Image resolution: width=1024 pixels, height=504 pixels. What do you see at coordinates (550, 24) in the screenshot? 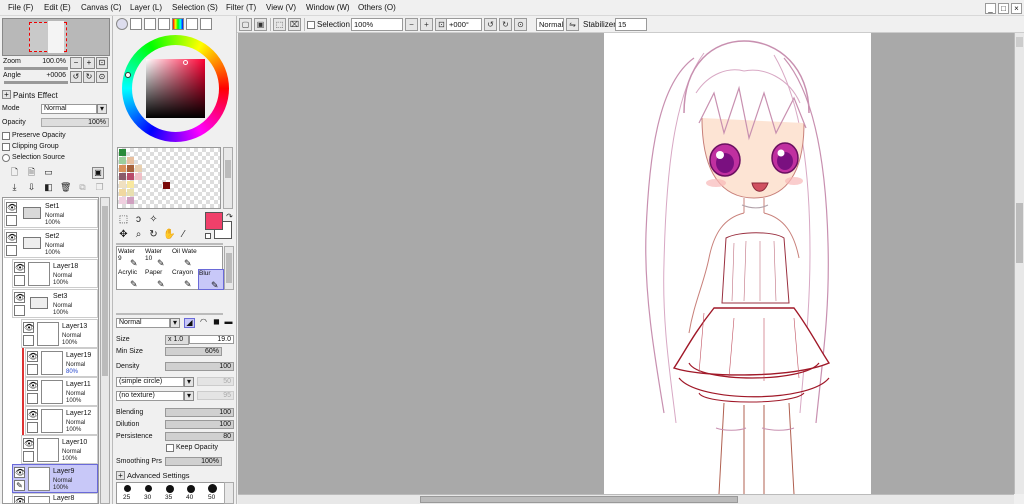
I see `view-mode-select: Normal` at bounding box center [550, 24].